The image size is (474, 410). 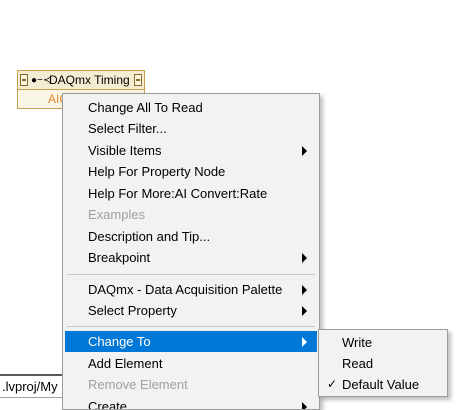 What do you see at coordinates (332, 384) in the screenshot?
I see `checkmark-icon: ✓` at bounding box center [332, 384].